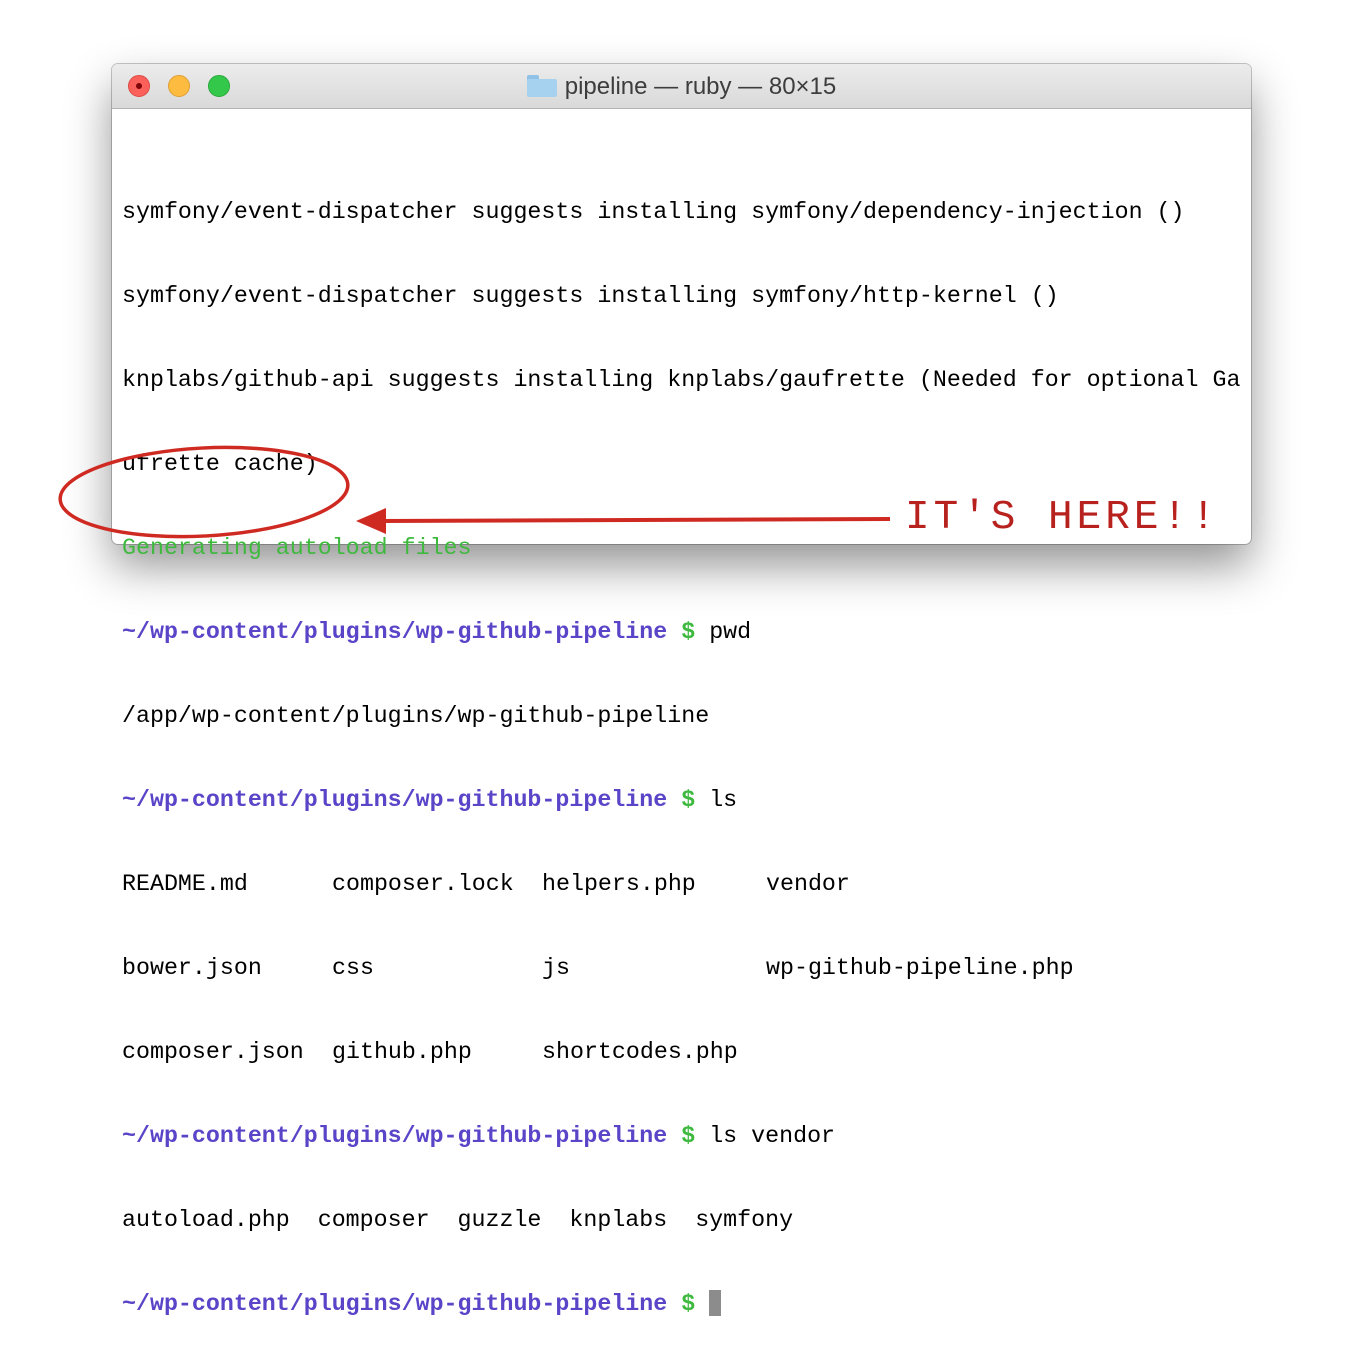 This screenshot has height=1346, width=1364. What do you see at coordinates (808, 884) in the screenshot?
I see `file-name: vendor` at bounding box center [808, 884].